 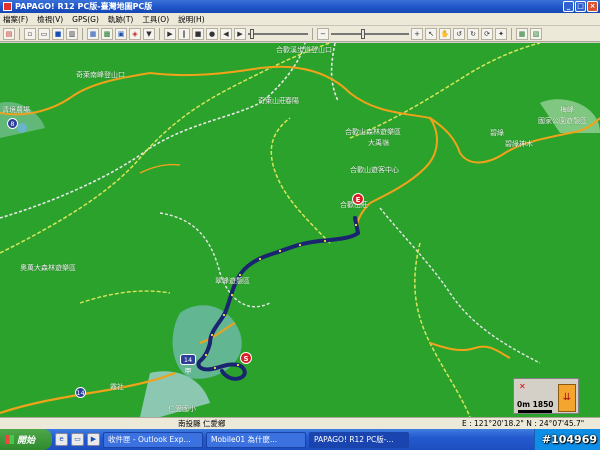 What do you see at coordinates (93, 439) in the screenshot?
I see `media-icon: ▶` at bounding box center [93, 439].